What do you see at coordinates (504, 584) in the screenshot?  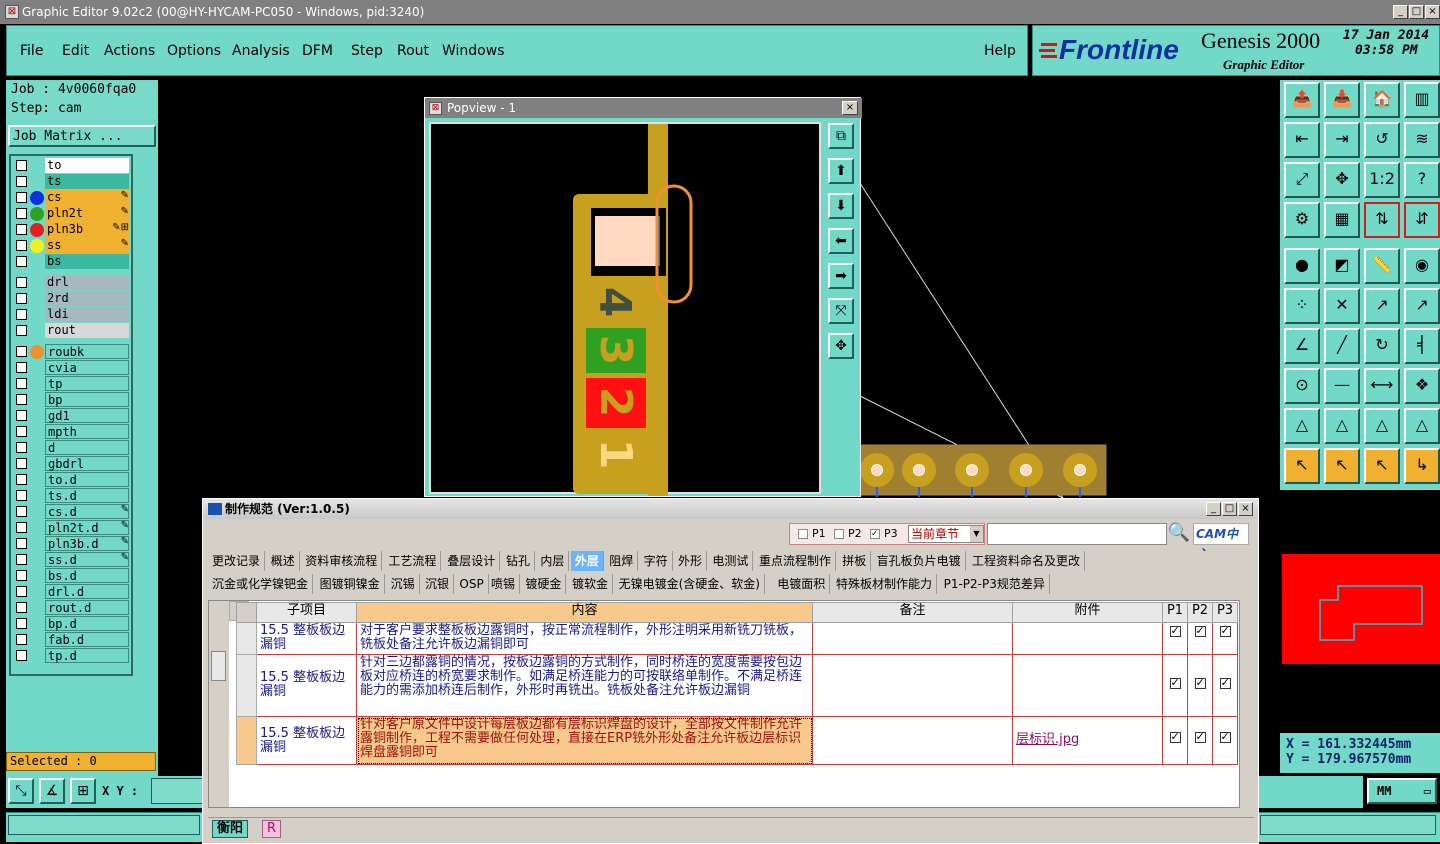 I see `tab-tabs2-5: 喷锡` at bounding box center [504, 584].